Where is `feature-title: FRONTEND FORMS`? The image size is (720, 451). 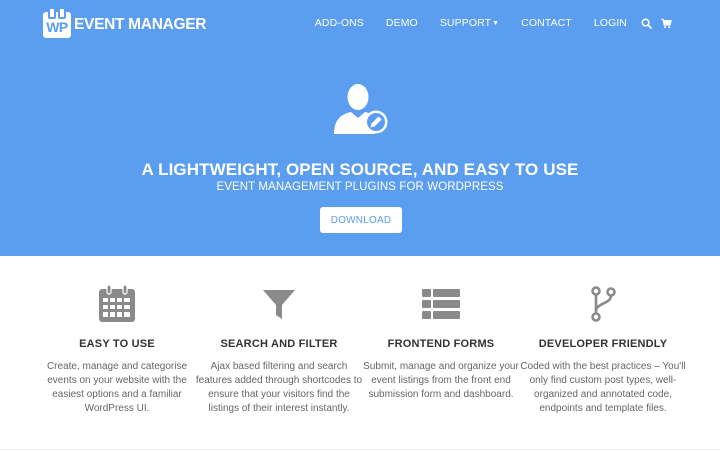
feature-title: FRONTEND FORMS is located at coordinates (441, 344).